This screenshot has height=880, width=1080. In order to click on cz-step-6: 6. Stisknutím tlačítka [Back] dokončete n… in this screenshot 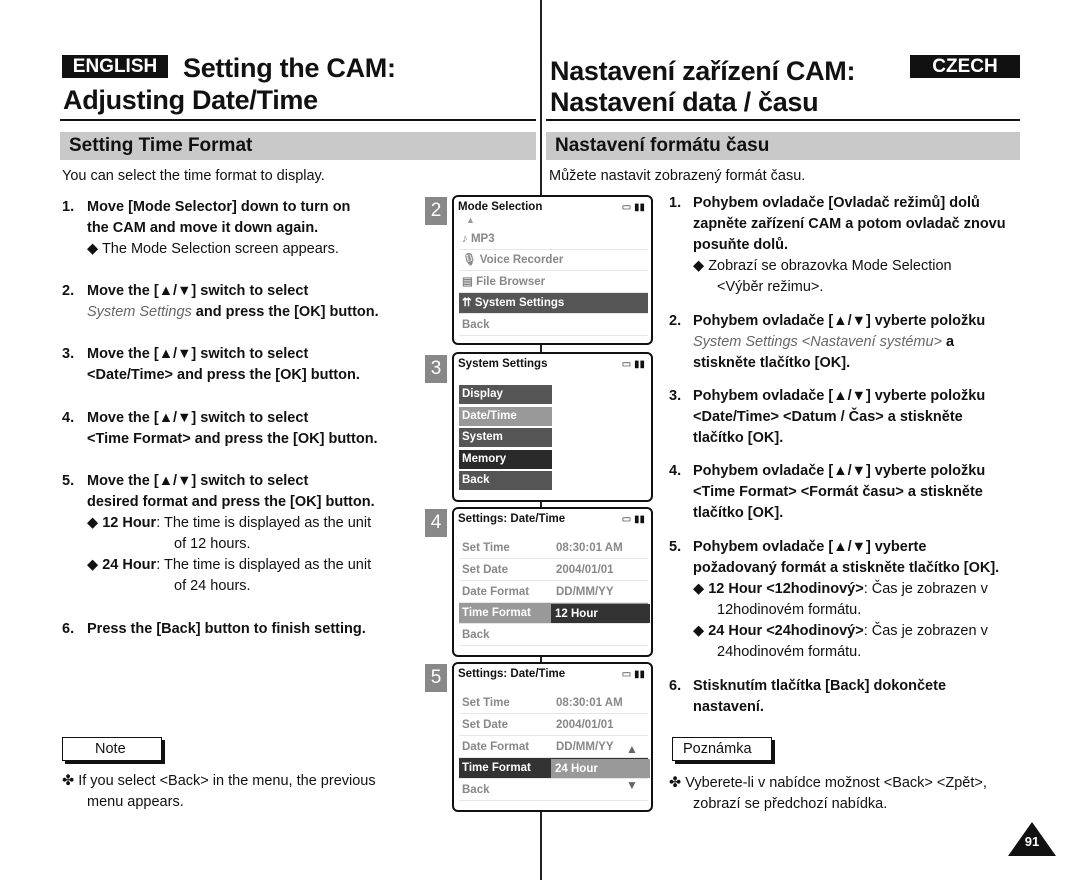, I will do `click(849, 697)`.